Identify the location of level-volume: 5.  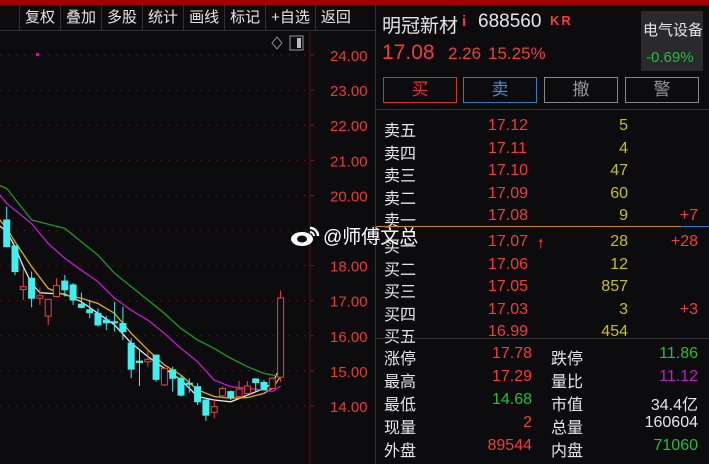
(623, 125).